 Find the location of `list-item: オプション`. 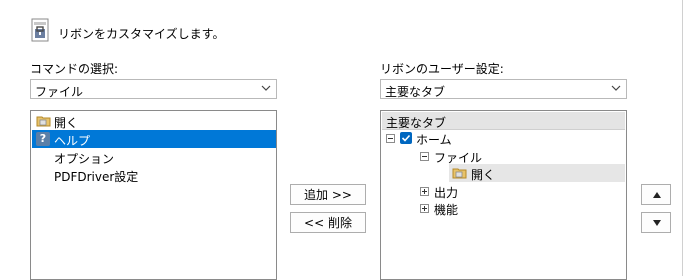

list-item: オプション is located at coordinates (154, 157).